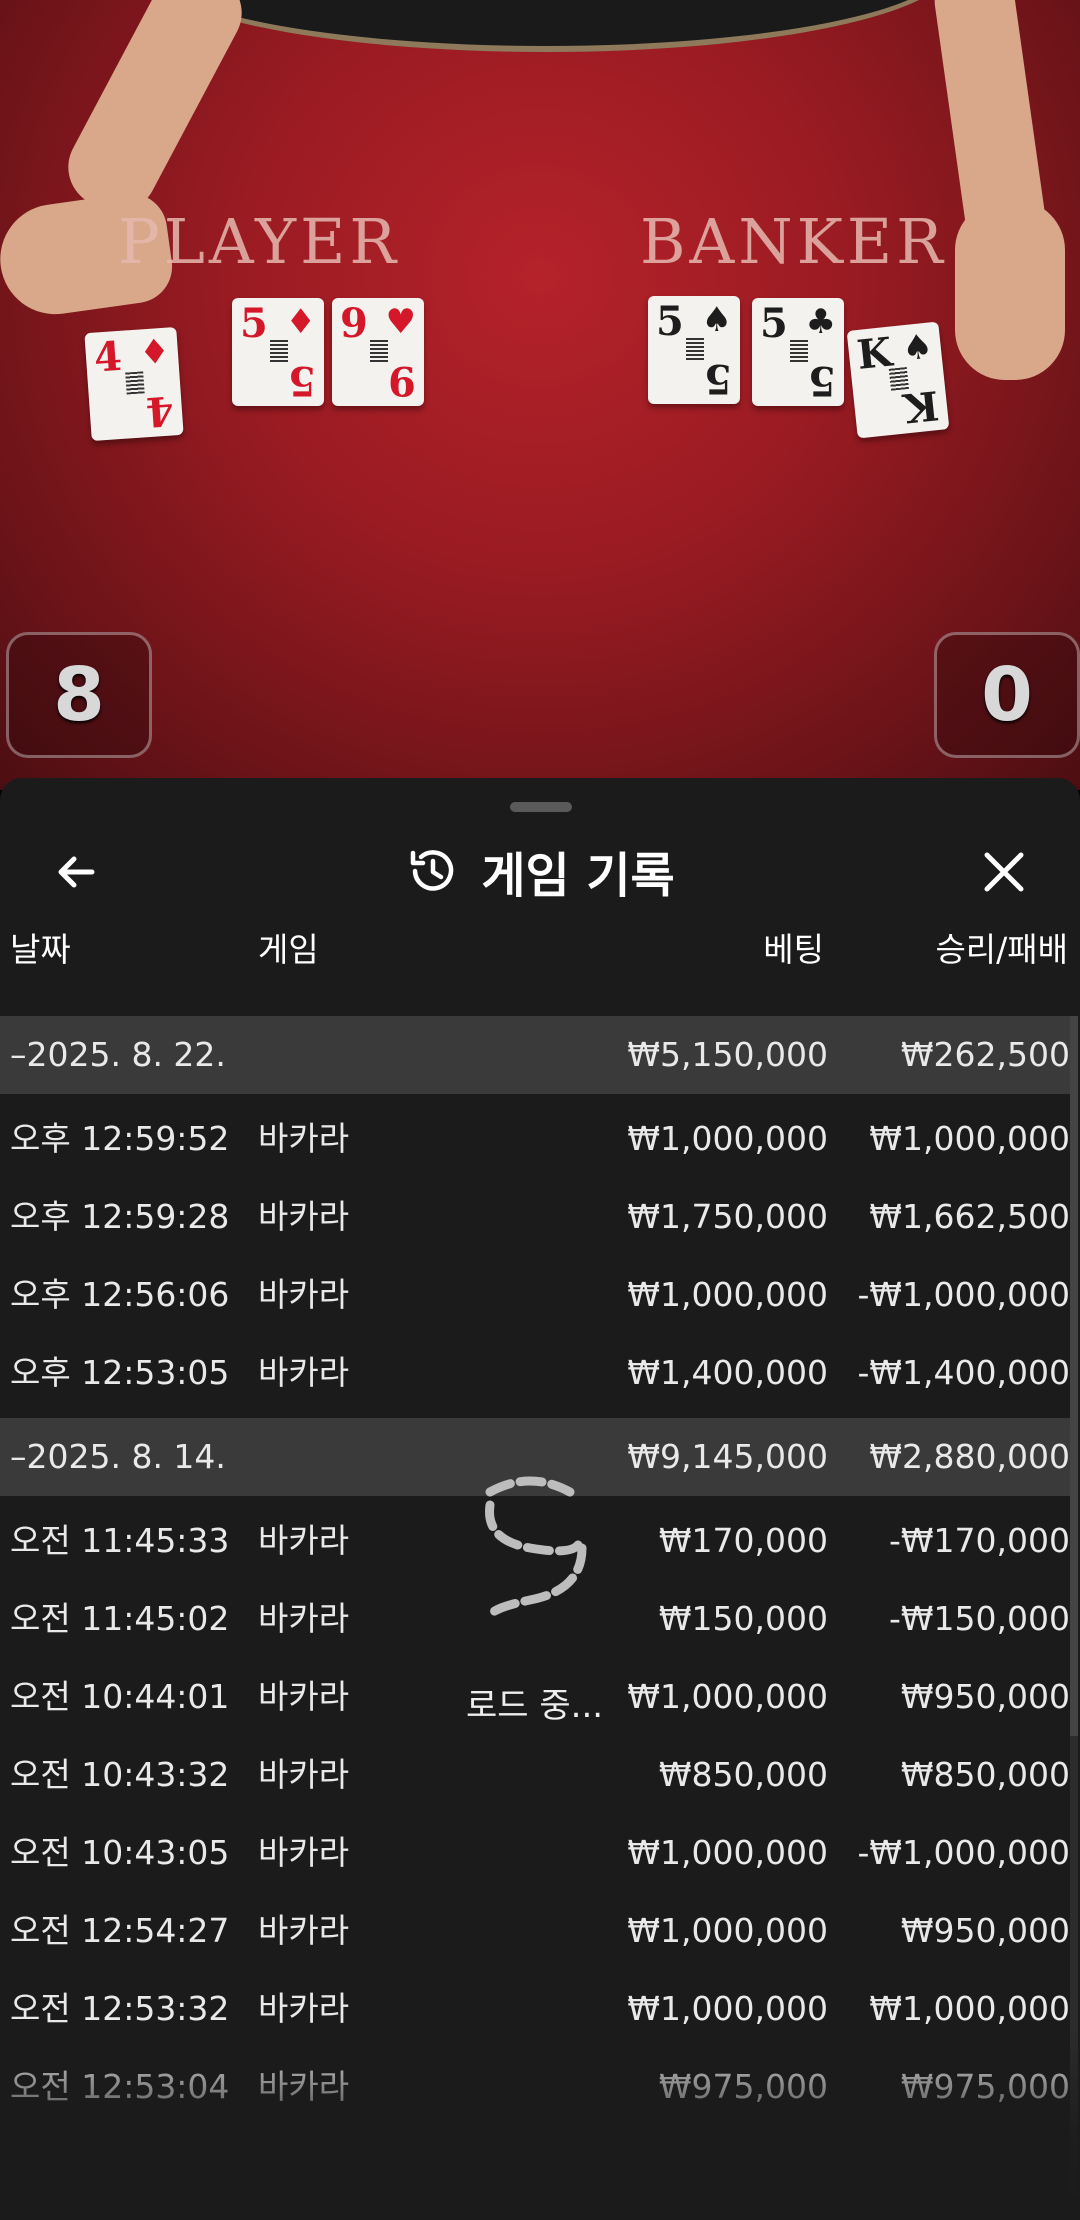 The image size is (1080, 2220). I want to click on drag-handle, so click(541, 807).